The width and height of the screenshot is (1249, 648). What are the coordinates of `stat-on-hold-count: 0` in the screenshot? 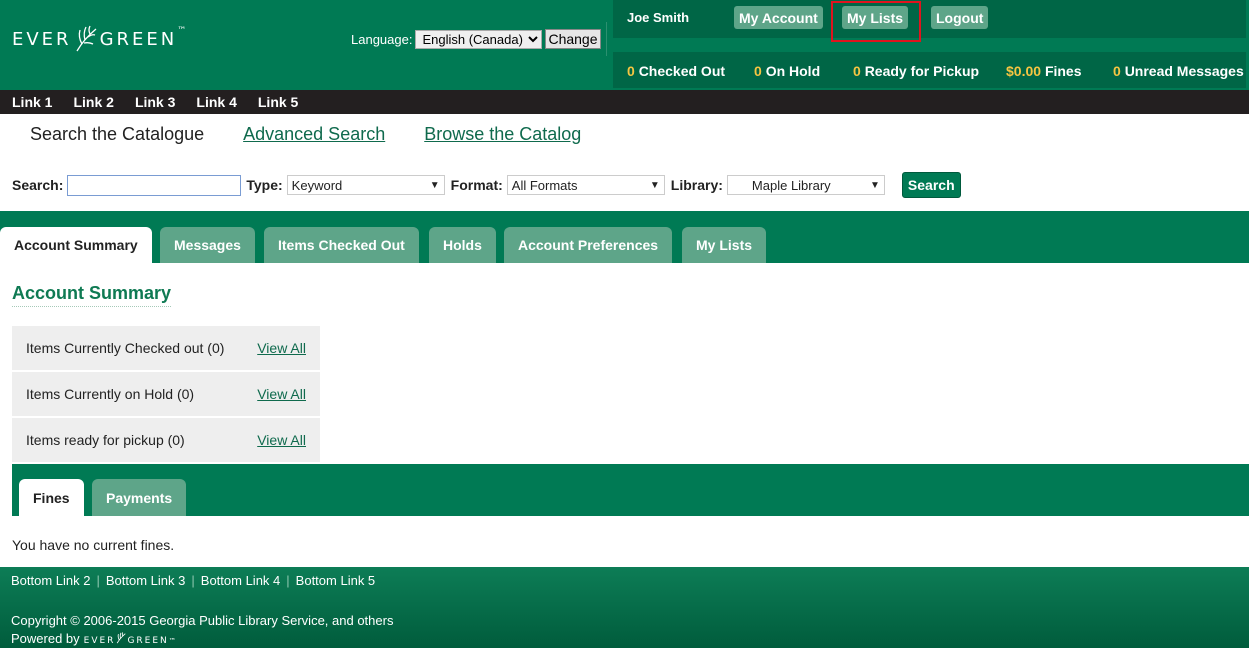 It's located at (758, 71).